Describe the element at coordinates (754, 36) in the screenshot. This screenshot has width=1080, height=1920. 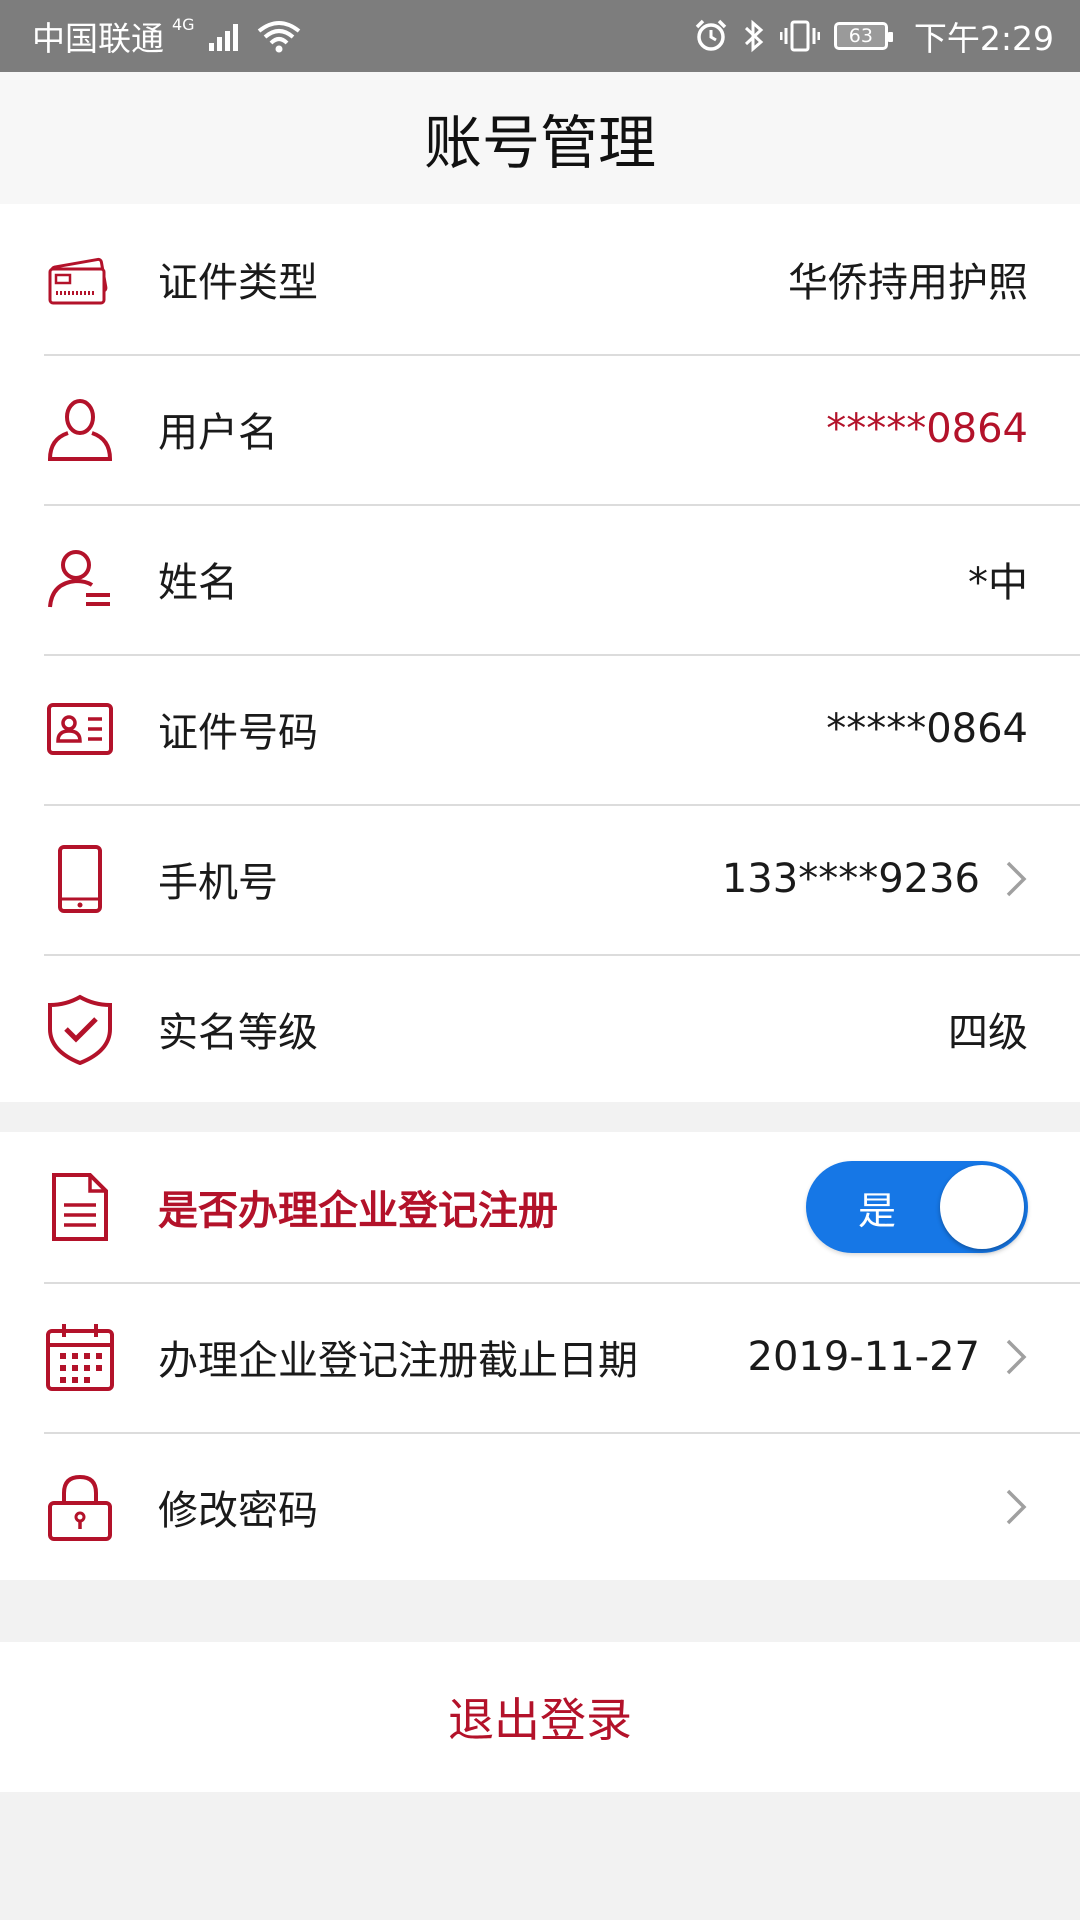
I see `bluetooth-icon` at that location.